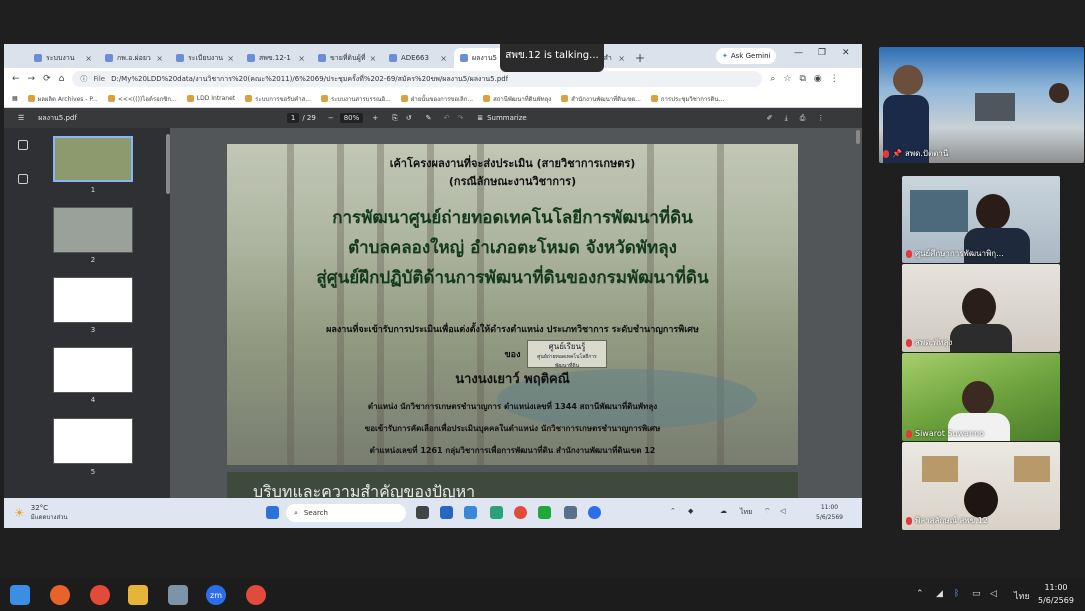  What do you see at coordinates (293, 118) in the screenshot?
I see `page-number-input: 1` at bounding box center [293, 118].